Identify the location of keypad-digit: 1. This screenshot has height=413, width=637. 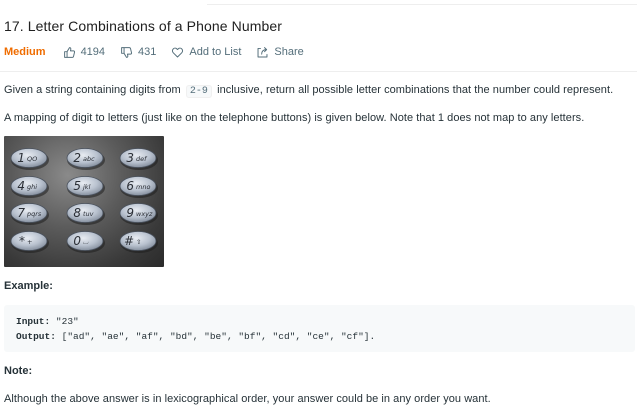
(21, 158).